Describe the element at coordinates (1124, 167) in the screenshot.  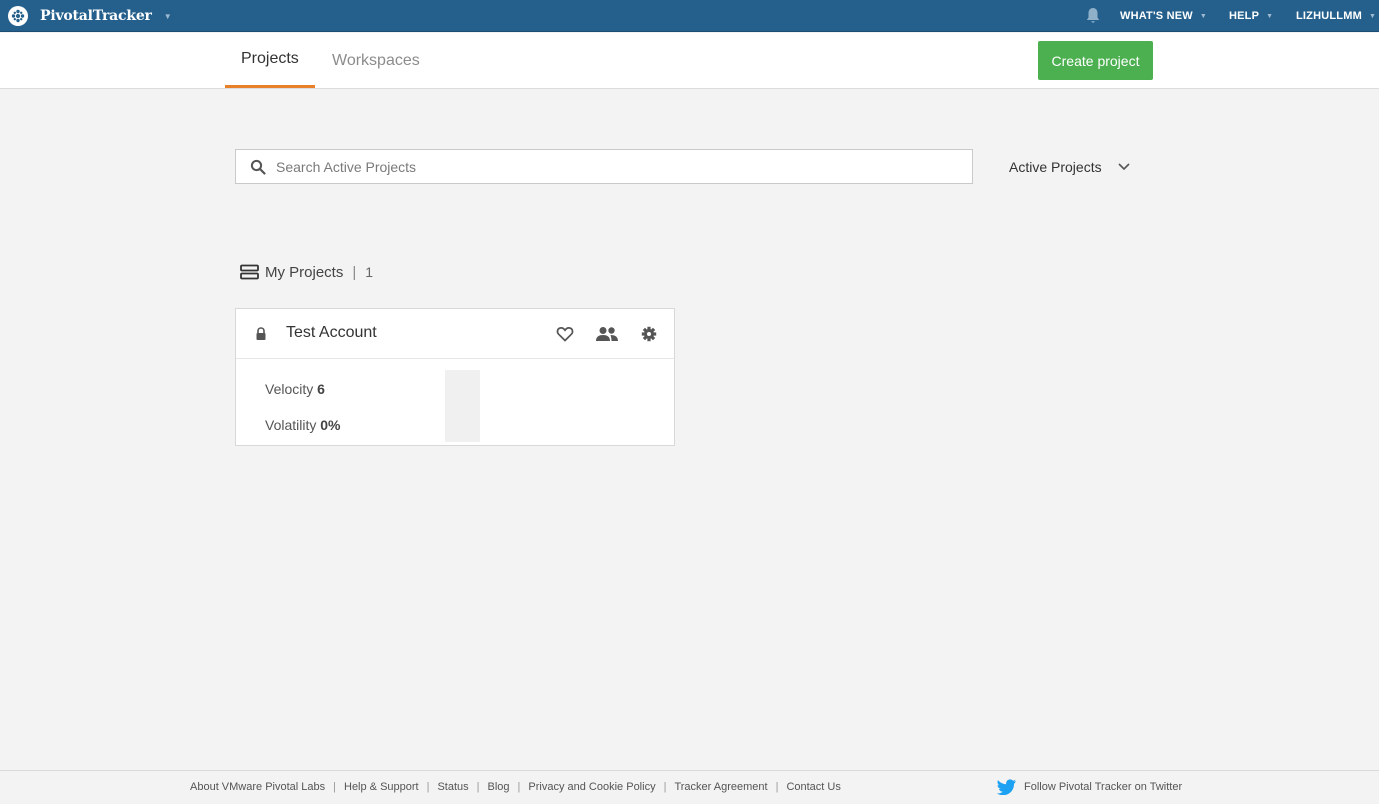
I see `chevron-down-icon` at that location.